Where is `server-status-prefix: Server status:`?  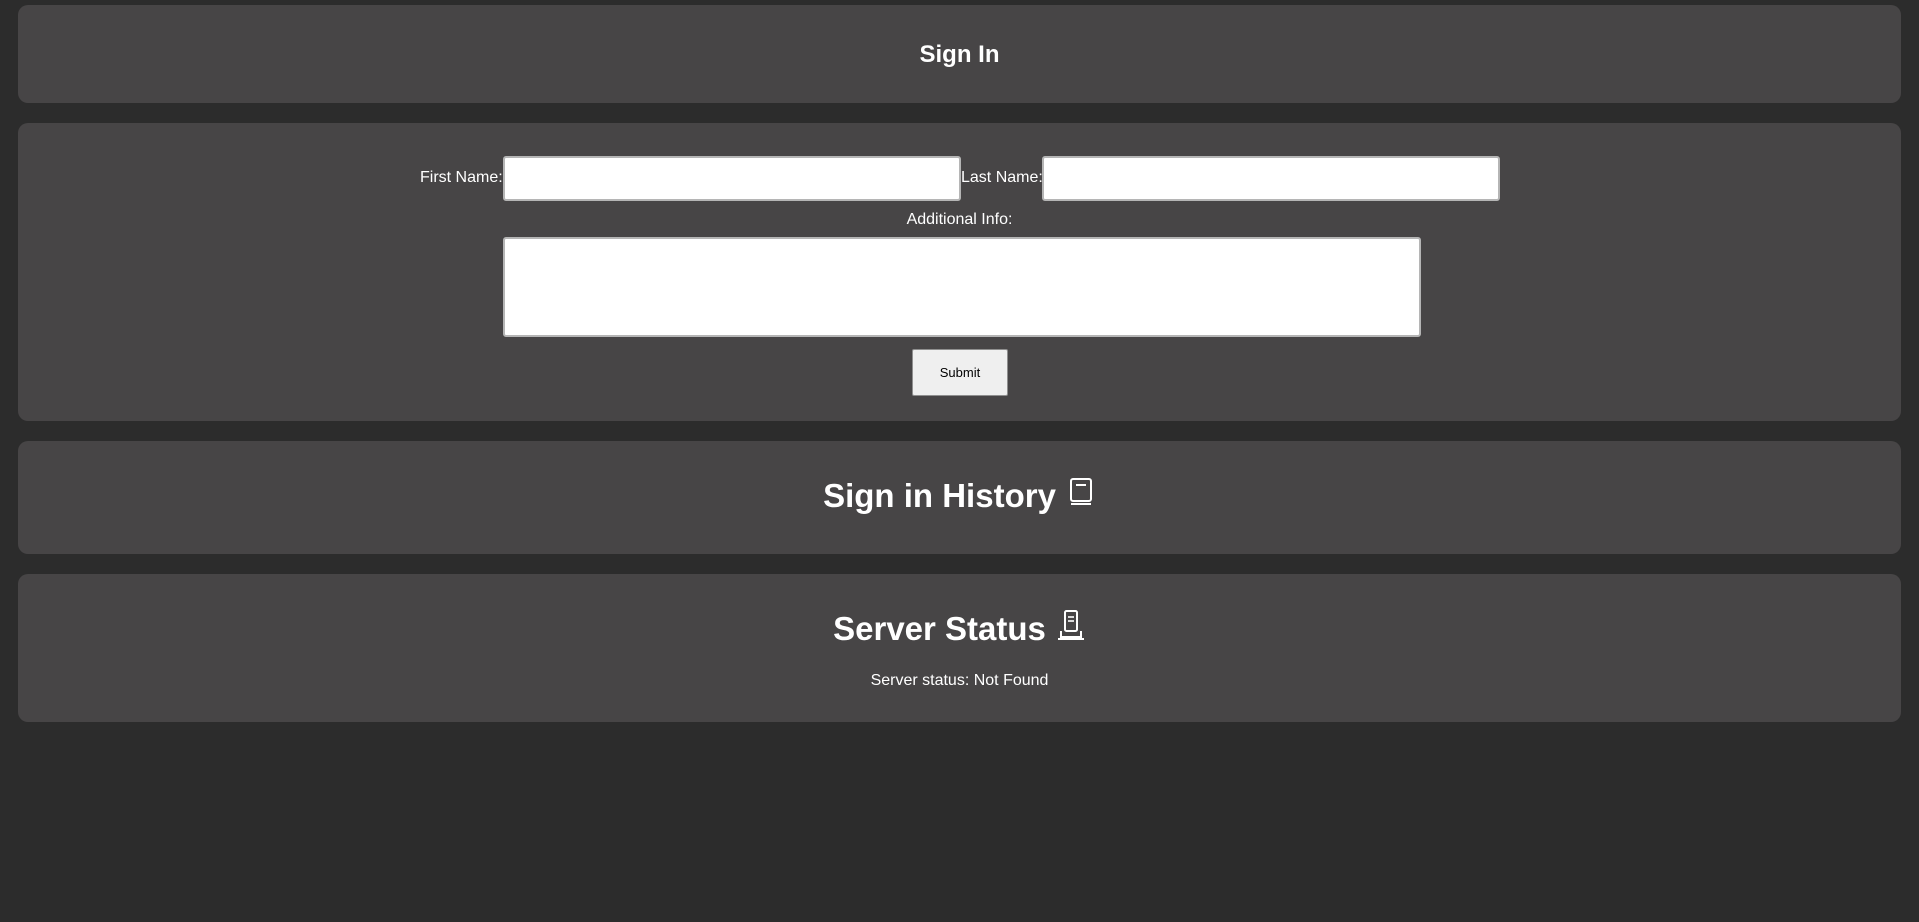
server-status-prefix: Server status: is located at coordinates (922, 680).